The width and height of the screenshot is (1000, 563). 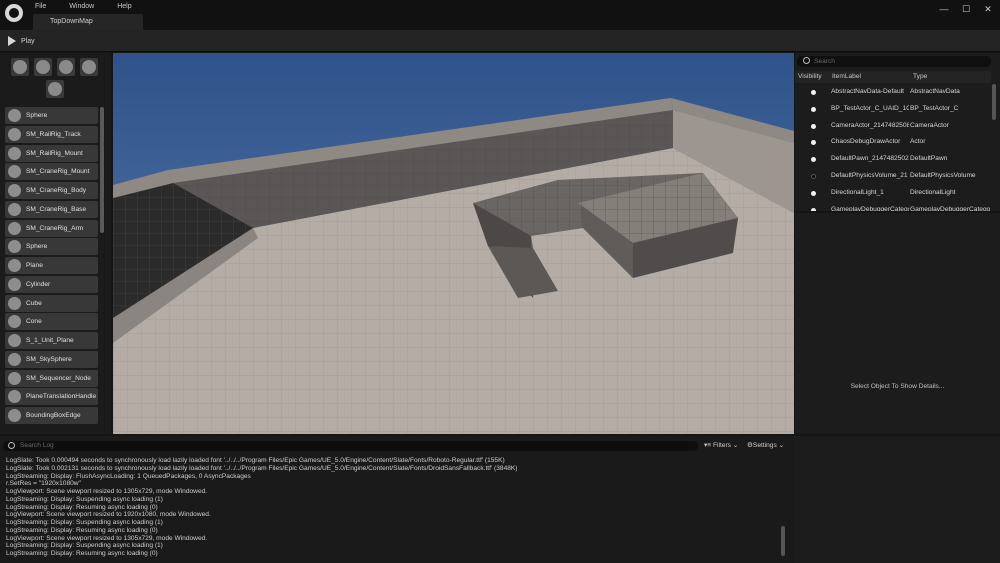 I want to click on mode-select-icon, so click(x=20, y=67).